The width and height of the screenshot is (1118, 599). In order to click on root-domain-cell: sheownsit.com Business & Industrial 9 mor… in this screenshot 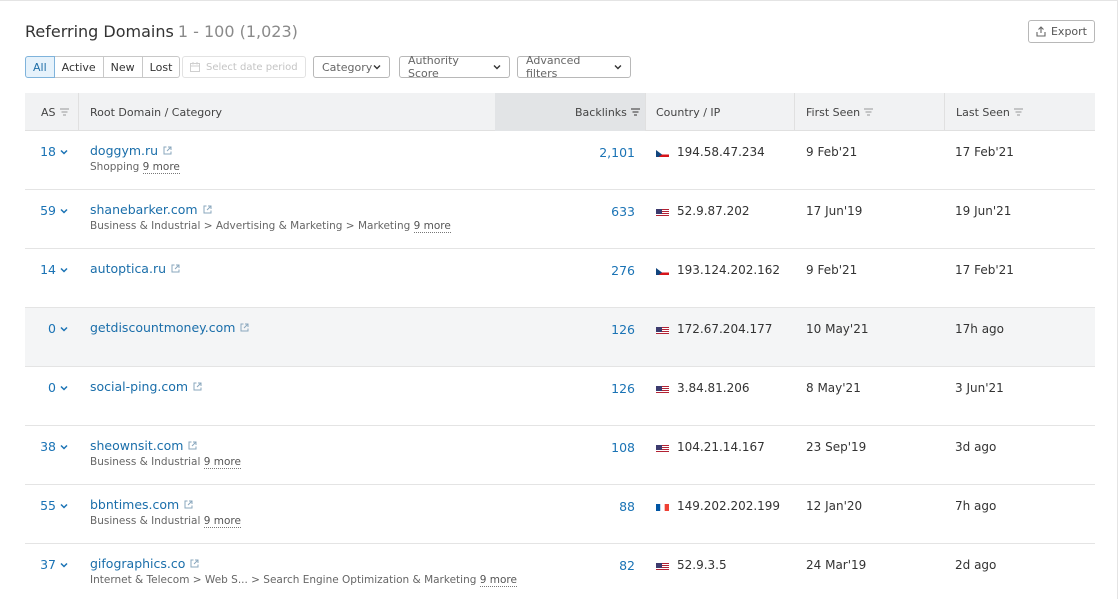, I will do `click(165, 453)`.